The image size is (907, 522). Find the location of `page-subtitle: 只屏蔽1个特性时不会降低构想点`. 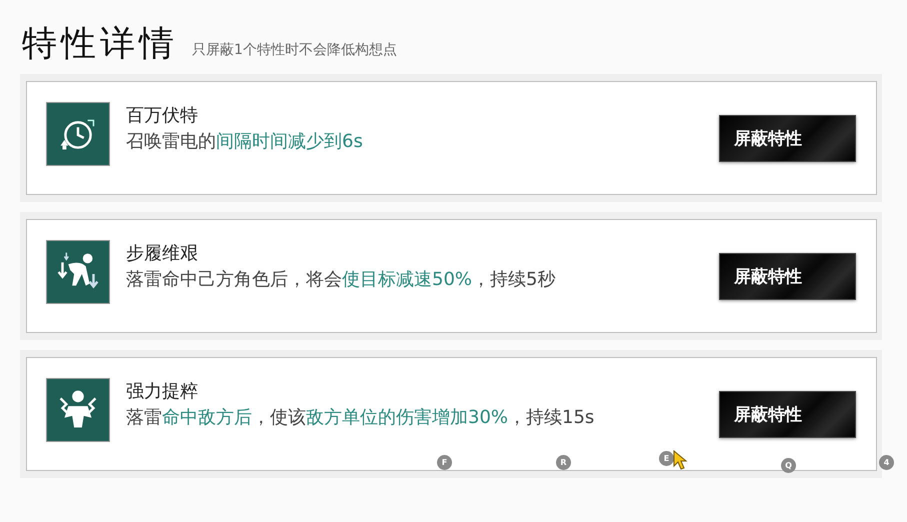

page-subtitle: 只屏蔽1个特性时不会降低构想点 is located at coordinates (294, 50).